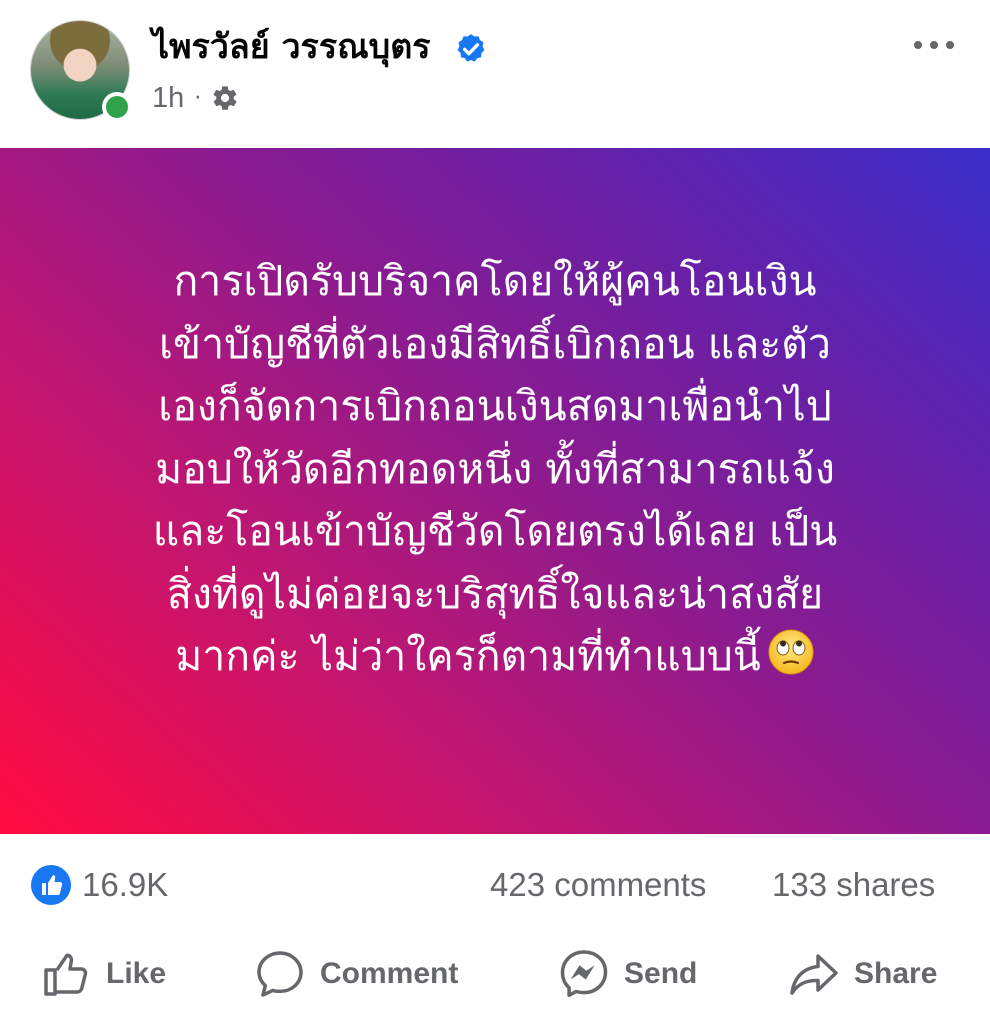 Image resolution: width=990 pixels, height=1024 pixels. I want to click on share-button: Share, so click(862, 974).